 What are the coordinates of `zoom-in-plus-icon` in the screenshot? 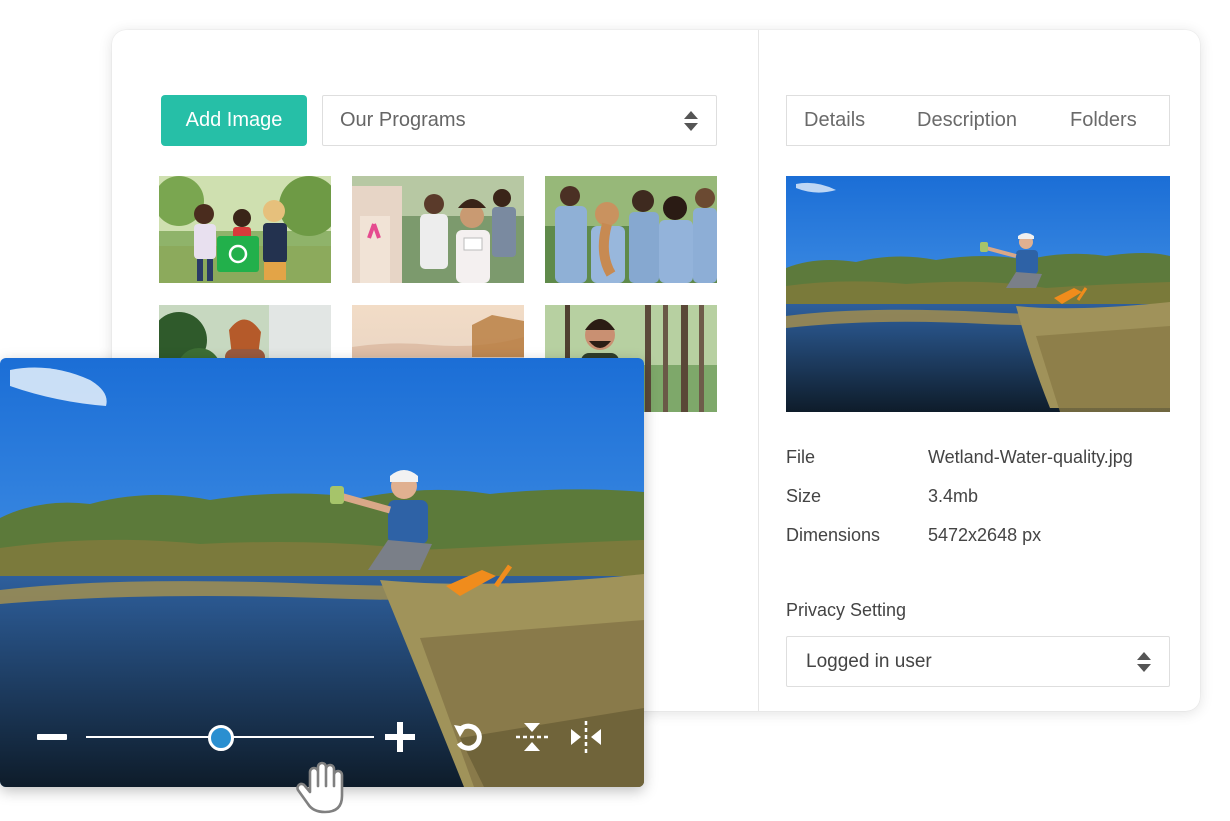 It's located at (400, 737).